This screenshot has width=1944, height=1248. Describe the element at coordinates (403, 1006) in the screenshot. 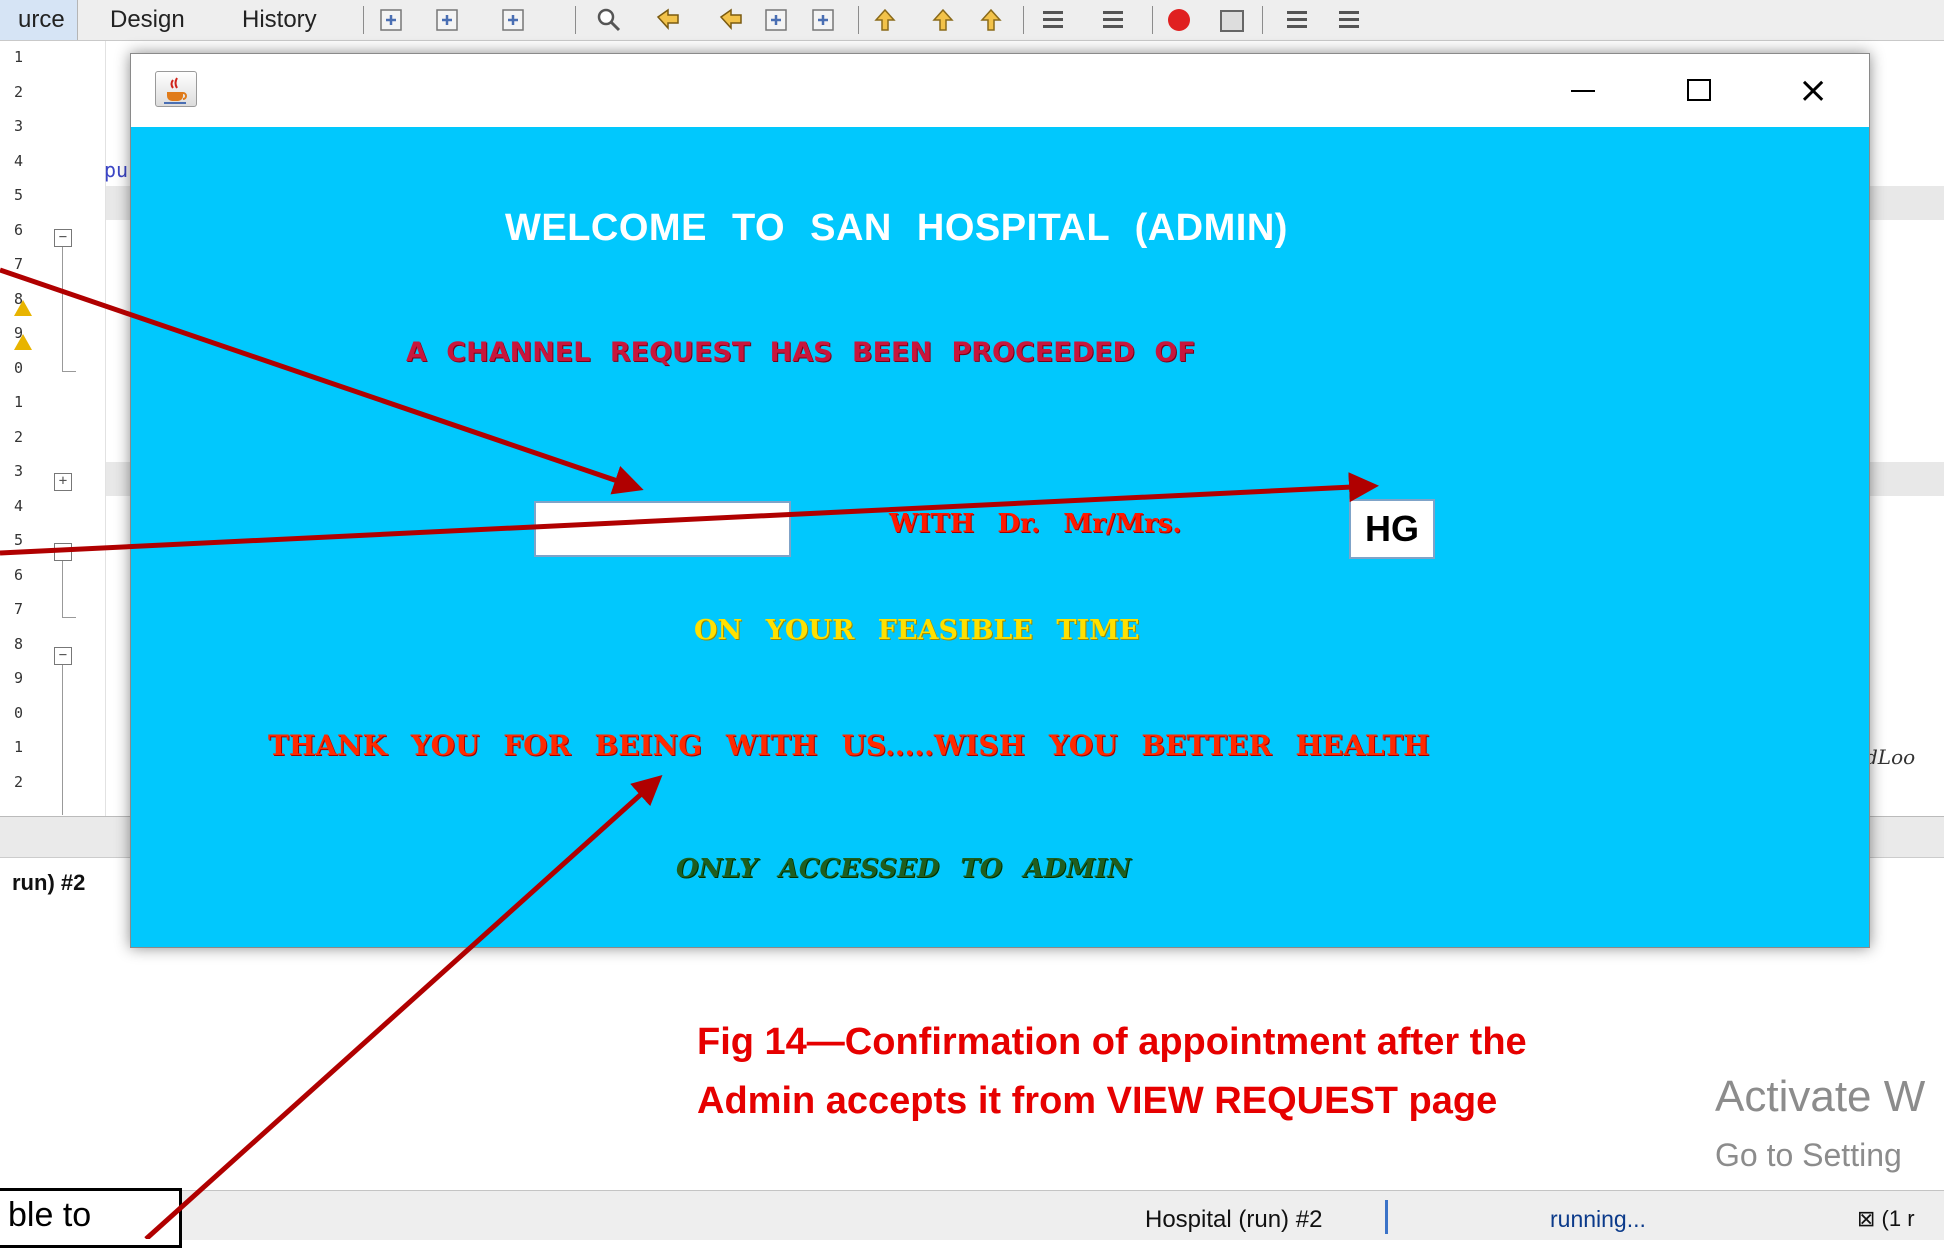

I see `arrow-to-admin-label` at that location.